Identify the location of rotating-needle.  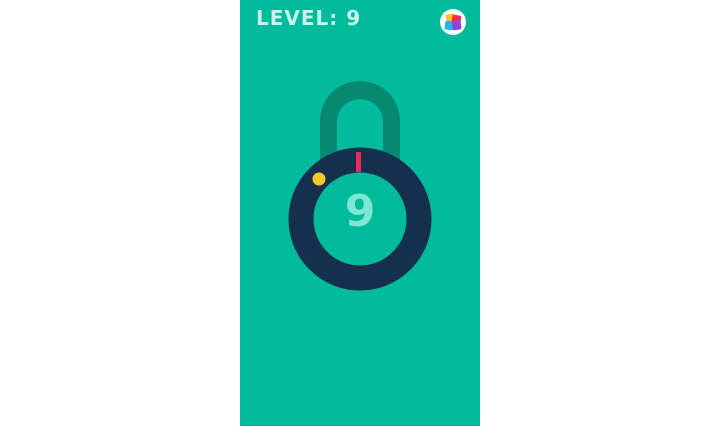
(358, 162).